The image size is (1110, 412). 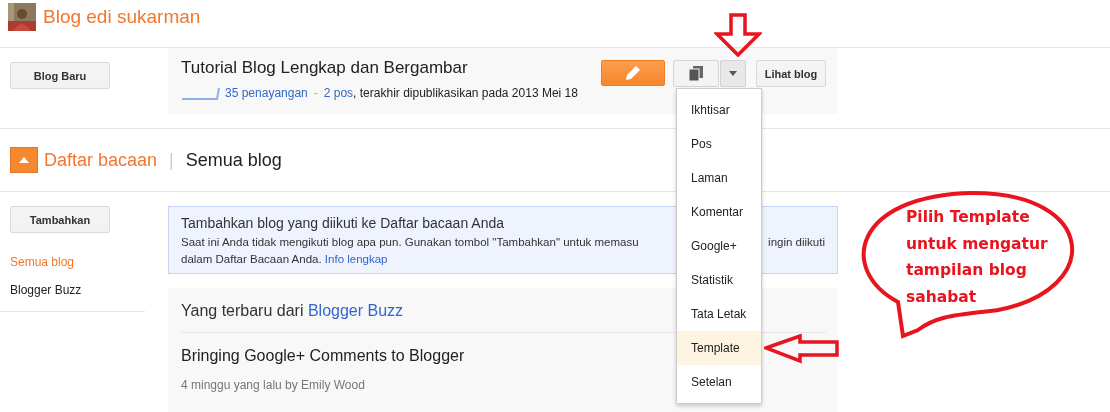 What do you see at coordinates (977, 257) in the screenshot?
I see `bubble-text: Pilih Template untuk mengatur tampilan blog sahabat` at bounding box center [977, 257].